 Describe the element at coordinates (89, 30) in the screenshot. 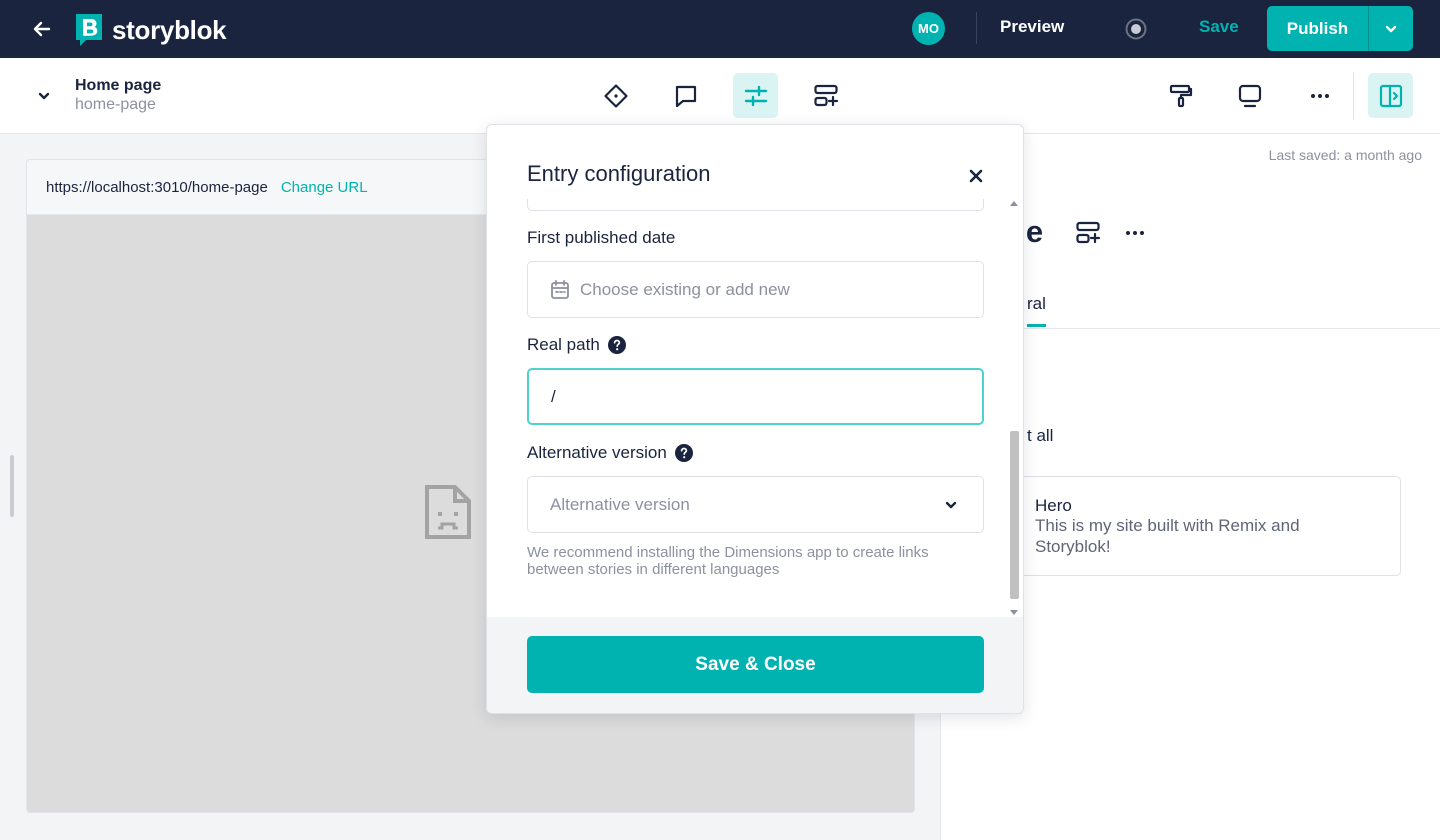

I see `storyblok-logo-icon` at that location.